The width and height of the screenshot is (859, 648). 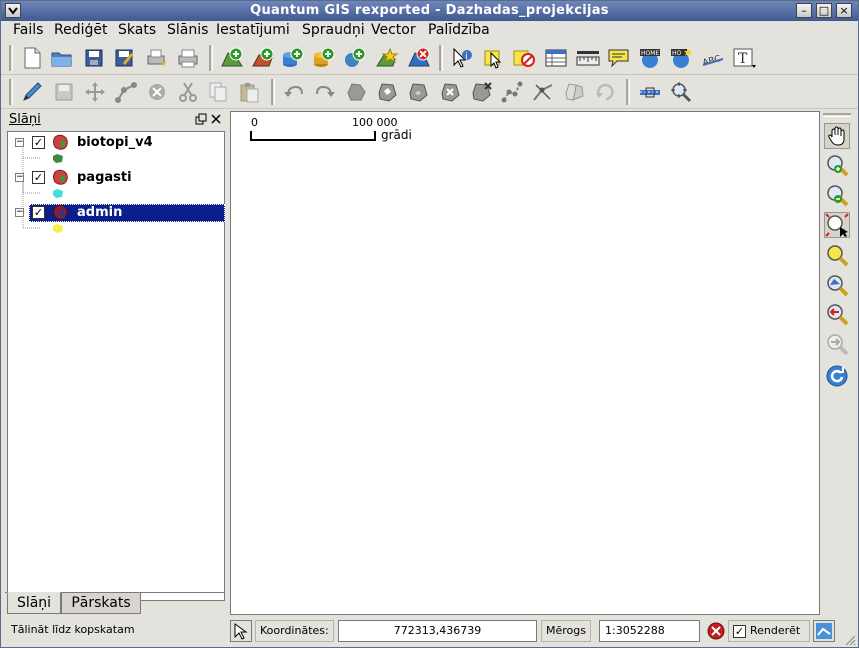 What do you see at coordinates (649, 631) in the screenshot?
I see `scale-field: 1:3052288` at bounding box center [649, 631].